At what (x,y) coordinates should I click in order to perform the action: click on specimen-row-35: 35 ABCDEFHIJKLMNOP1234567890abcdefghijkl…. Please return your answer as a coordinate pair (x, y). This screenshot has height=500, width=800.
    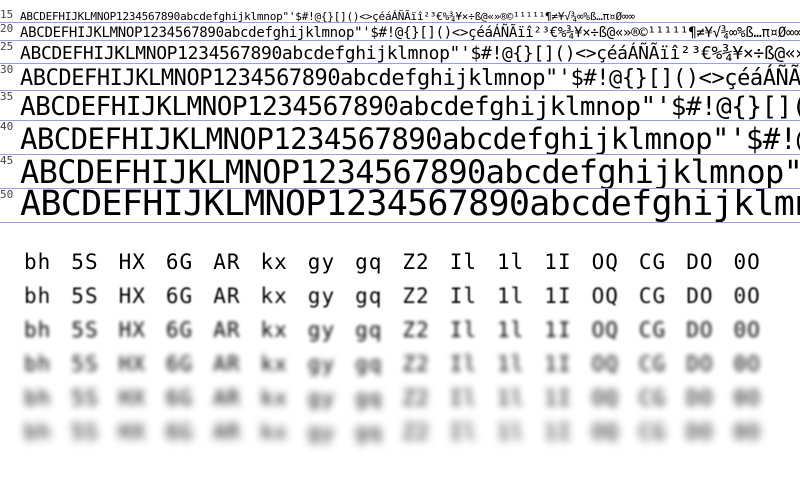
    Looking at the image, I should click on (400, 106).